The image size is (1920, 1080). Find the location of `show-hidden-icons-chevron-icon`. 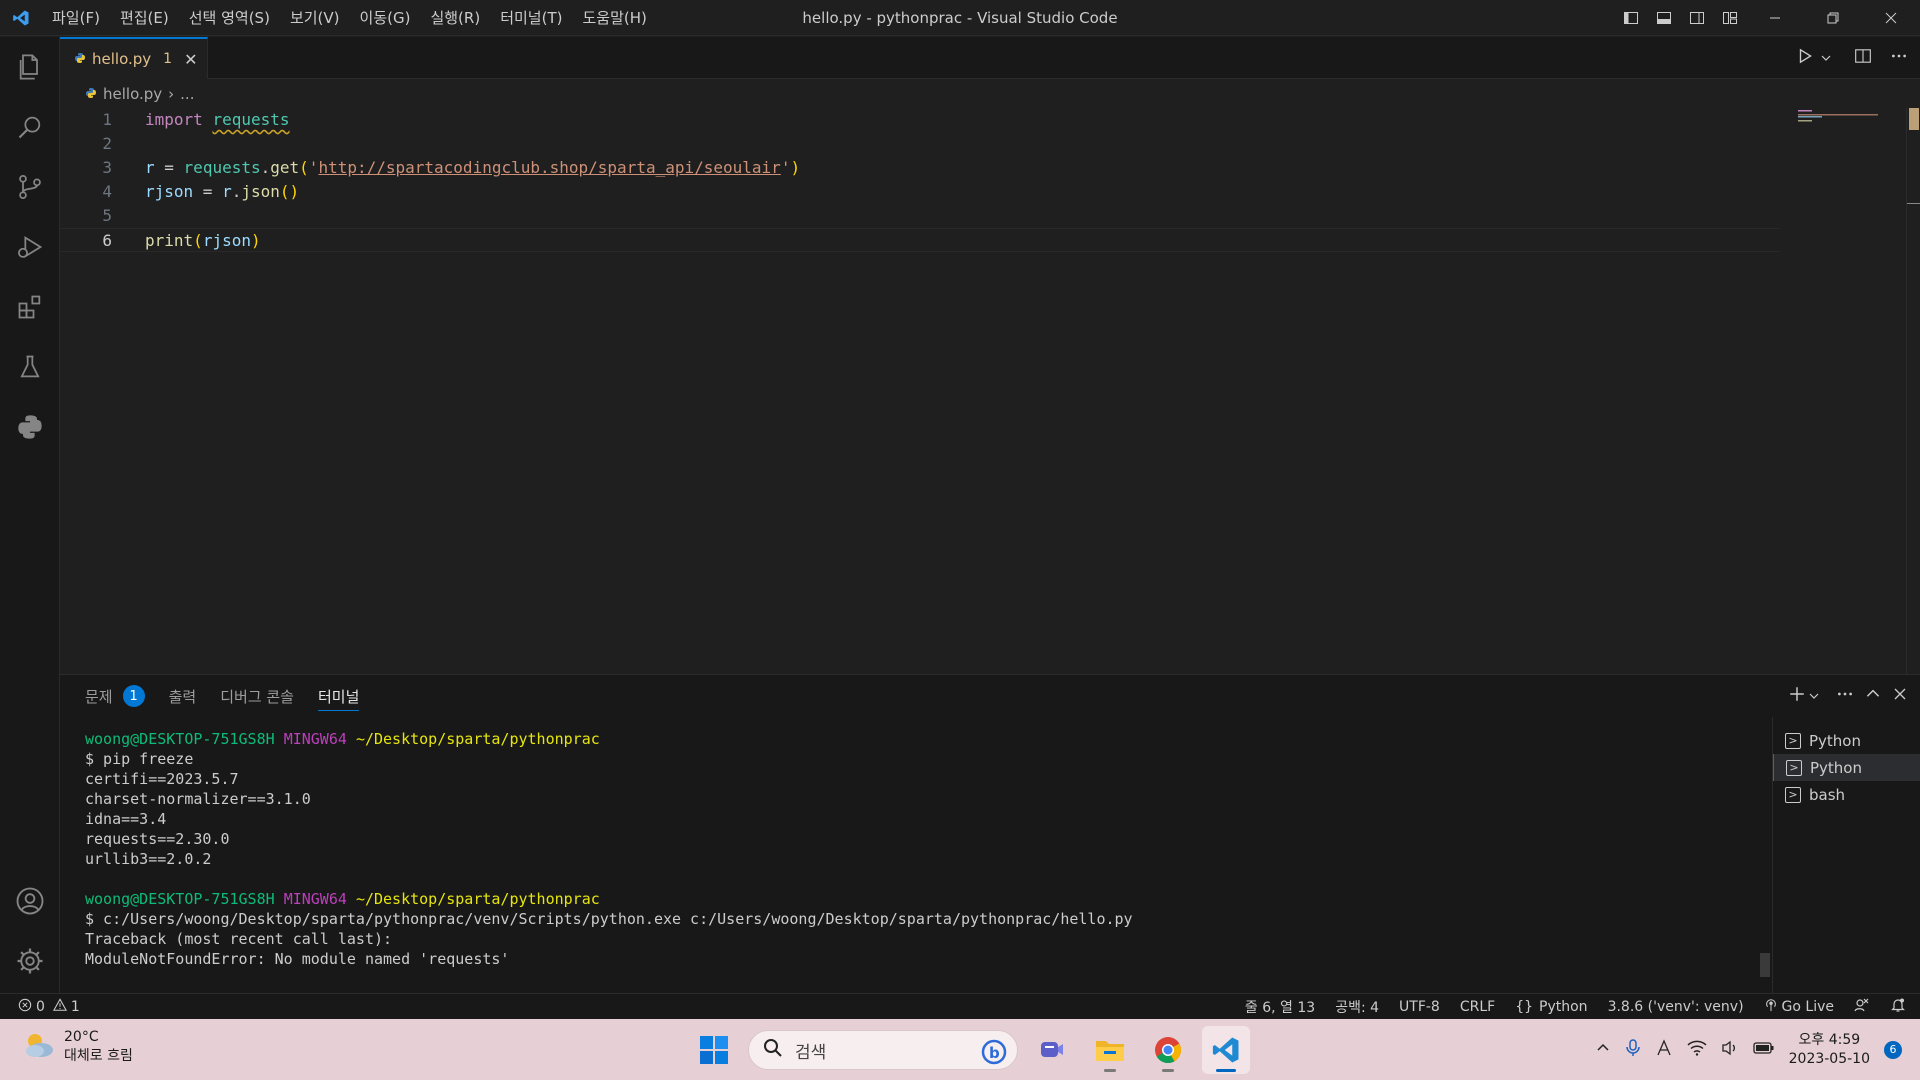

show-hidden-icons-chevron-icon is located at coordinates (1603, 1050).